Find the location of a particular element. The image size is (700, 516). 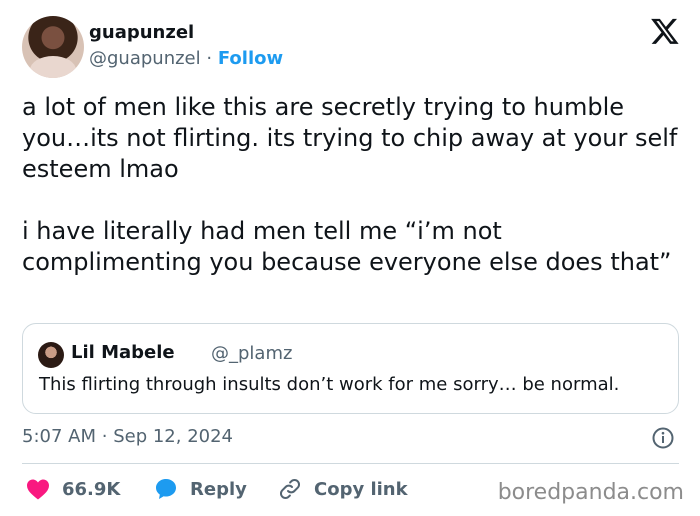

info-icon is located at coordinates (663, 438).